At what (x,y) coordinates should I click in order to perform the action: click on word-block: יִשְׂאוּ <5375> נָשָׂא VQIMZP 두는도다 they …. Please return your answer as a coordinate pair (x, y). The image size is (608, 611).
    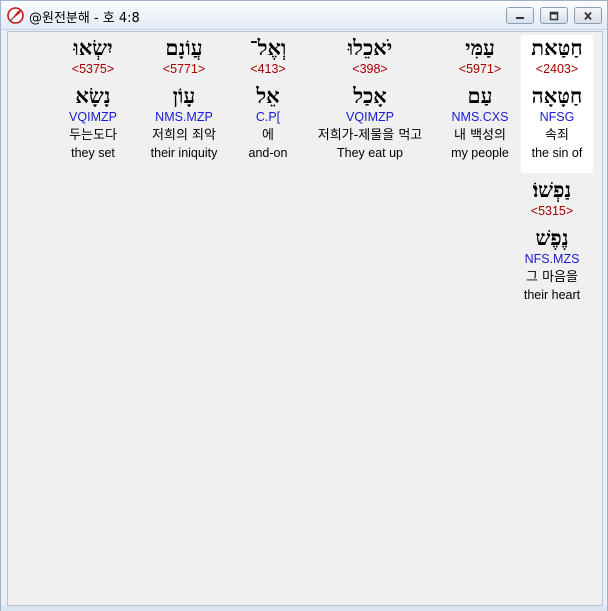
    Looking at the image, I should click on (93, 98).